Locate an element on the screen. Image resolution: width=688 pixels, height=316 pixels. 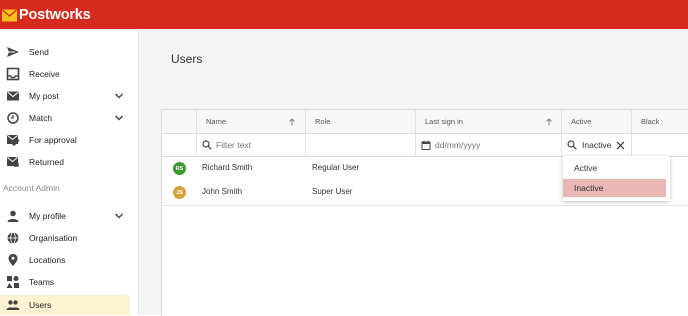
sidebar-item-my-post: My post is located at coordinates (65, 96).